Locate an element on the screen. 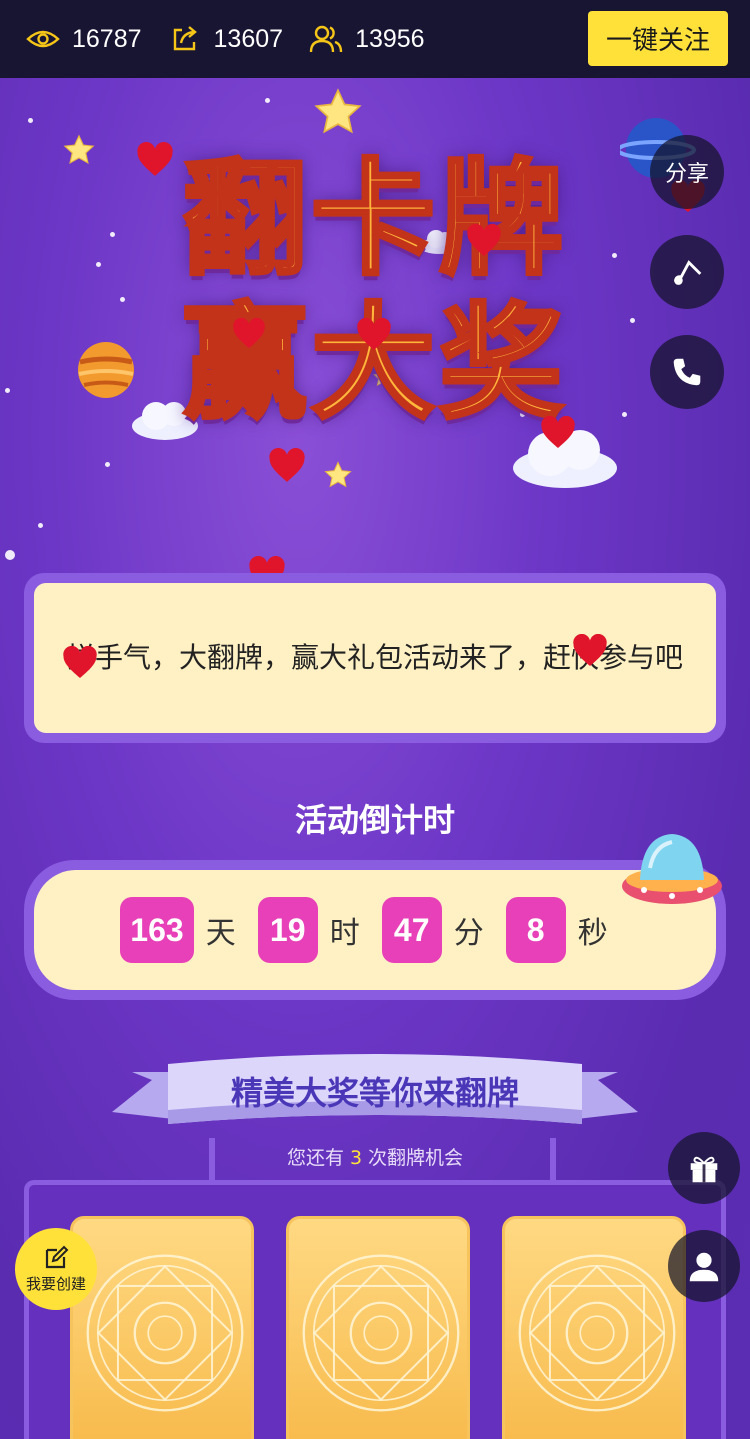 The height and width of the screenshot is (1439, 750). participants-count: 13956 is located at coordinates (390, 38).